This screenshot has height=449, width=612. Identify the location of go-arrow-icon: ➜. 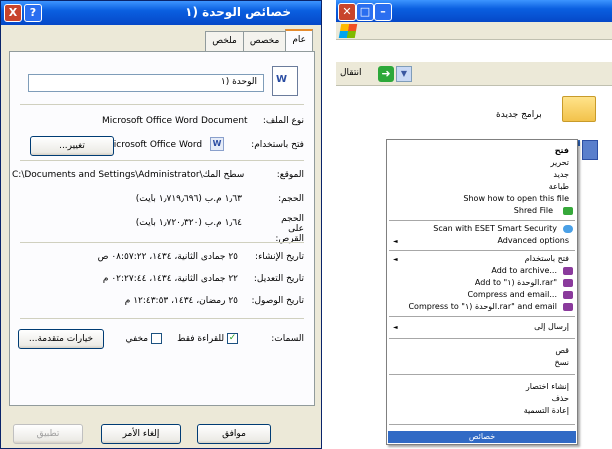
(386, 74).